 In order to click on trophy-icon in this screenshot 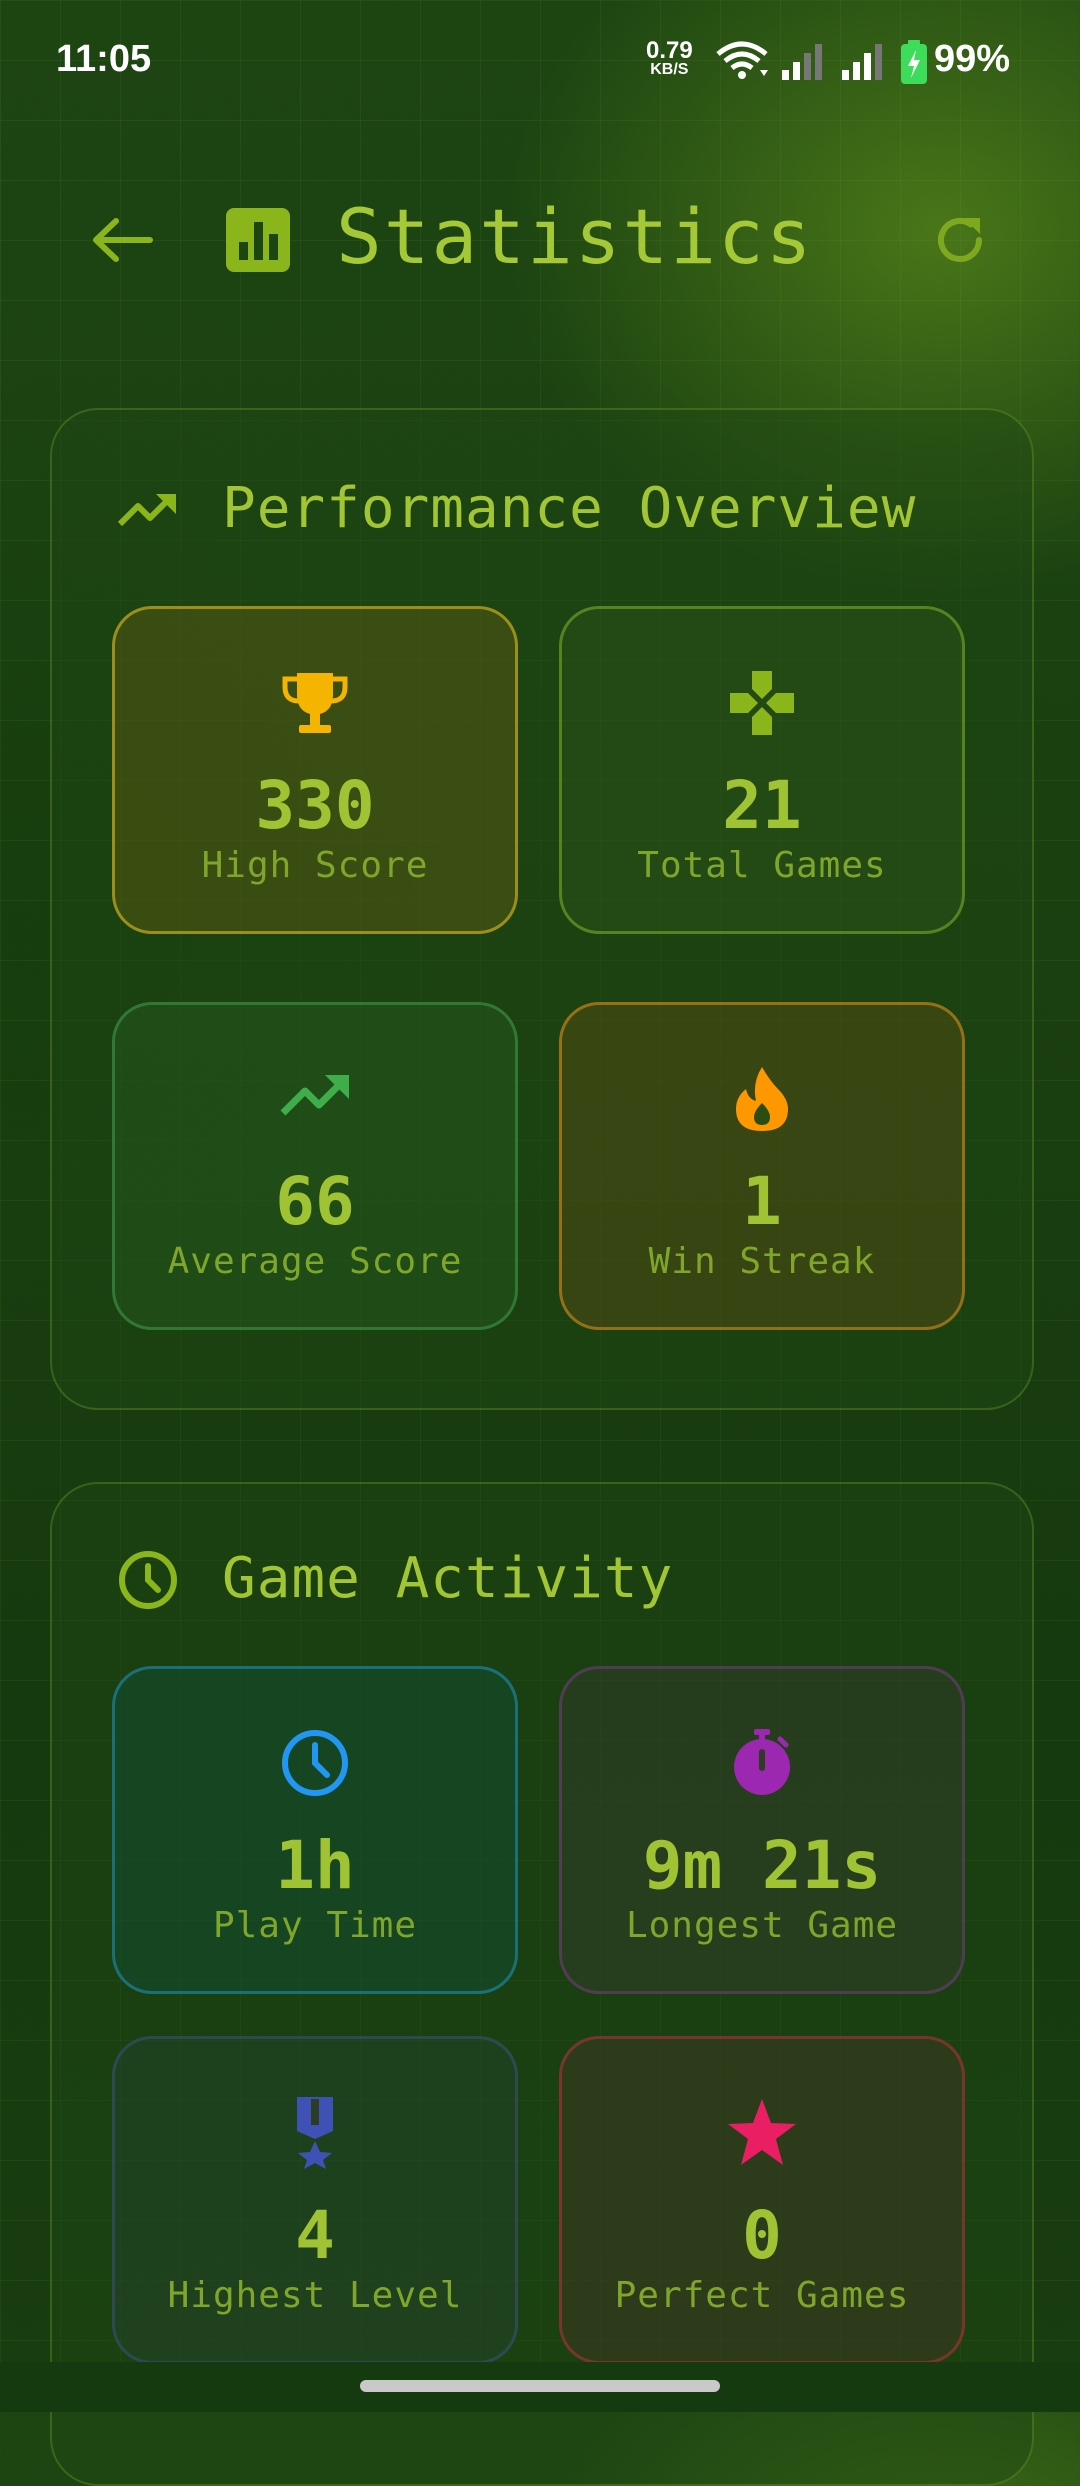, I will do `click(315, 703)`.